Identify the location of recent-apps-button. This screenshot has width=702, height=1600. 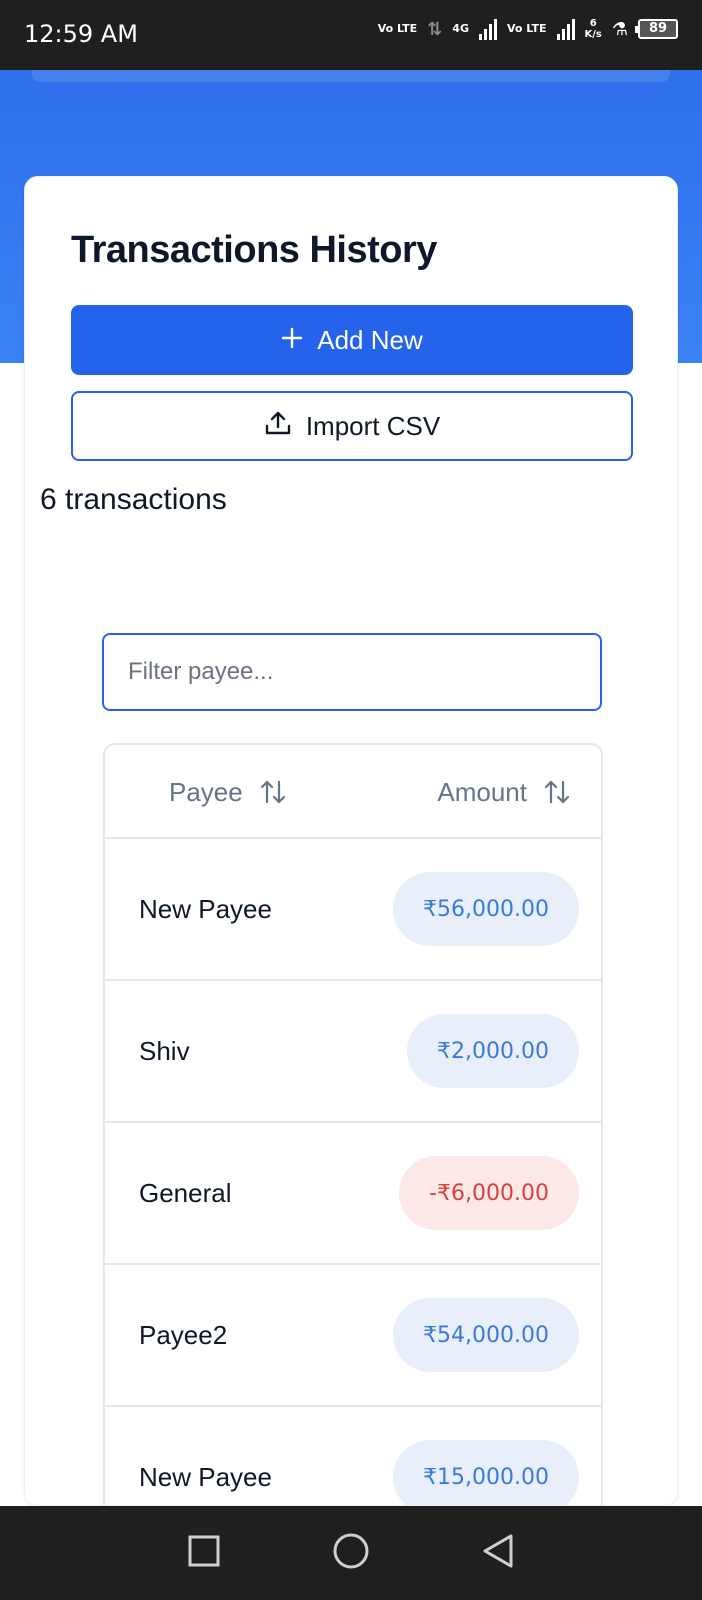
(204, 1553).